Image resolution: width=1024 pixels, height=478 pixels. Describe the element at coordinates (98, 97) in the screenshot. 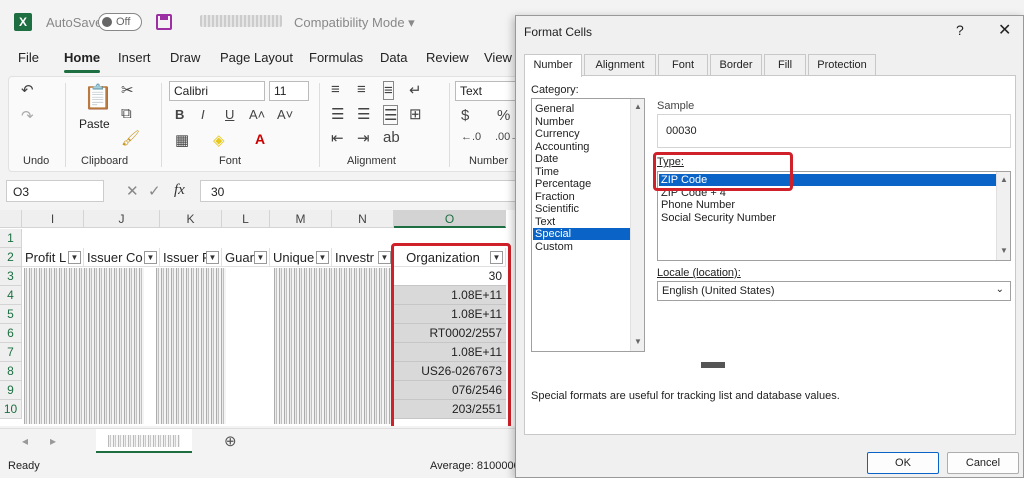

I see `paste-icon: 📋` at that location.